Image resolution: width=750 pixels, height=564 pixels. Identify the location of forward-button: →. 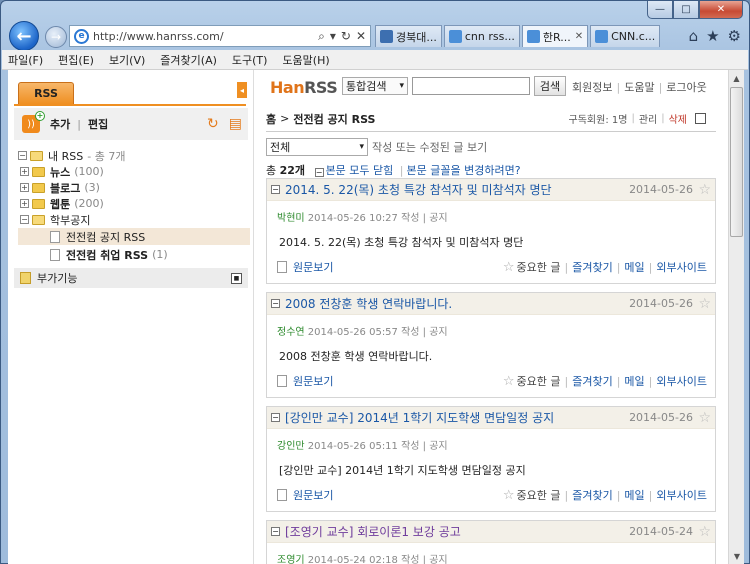
(56, 37).